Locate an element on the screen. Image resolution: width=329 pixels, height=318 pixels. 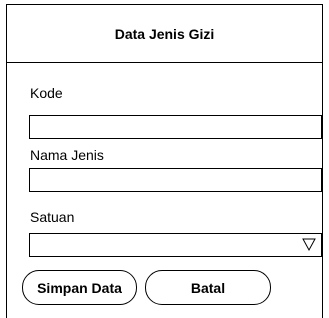
kode-field is located at coordinates (175, 127).